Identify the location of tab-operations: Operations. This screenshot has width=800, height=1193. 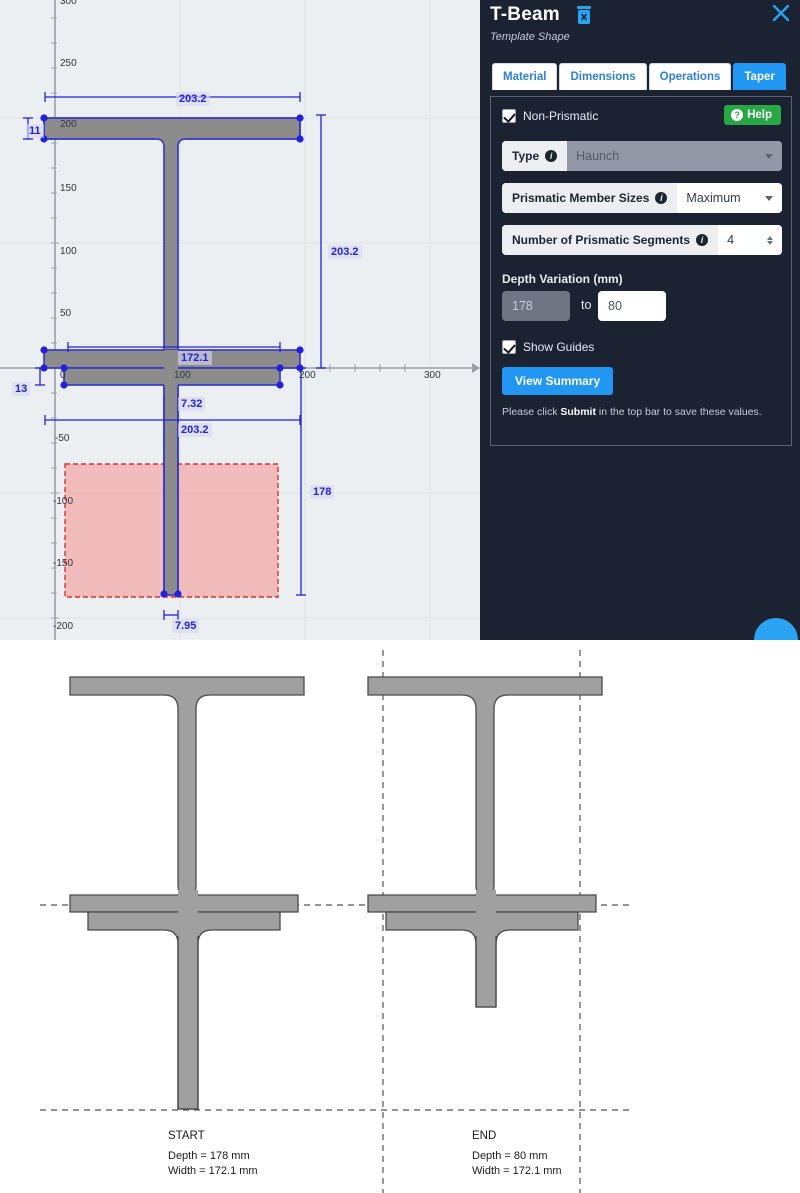
(690, 76).